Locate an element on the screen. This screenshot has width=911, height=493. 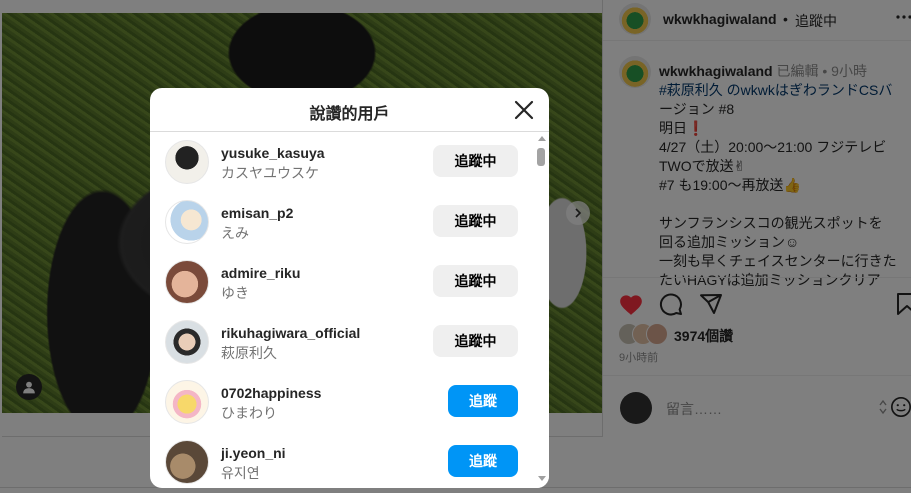
liker-fullname: えみ is located at coordinates (235, 233).